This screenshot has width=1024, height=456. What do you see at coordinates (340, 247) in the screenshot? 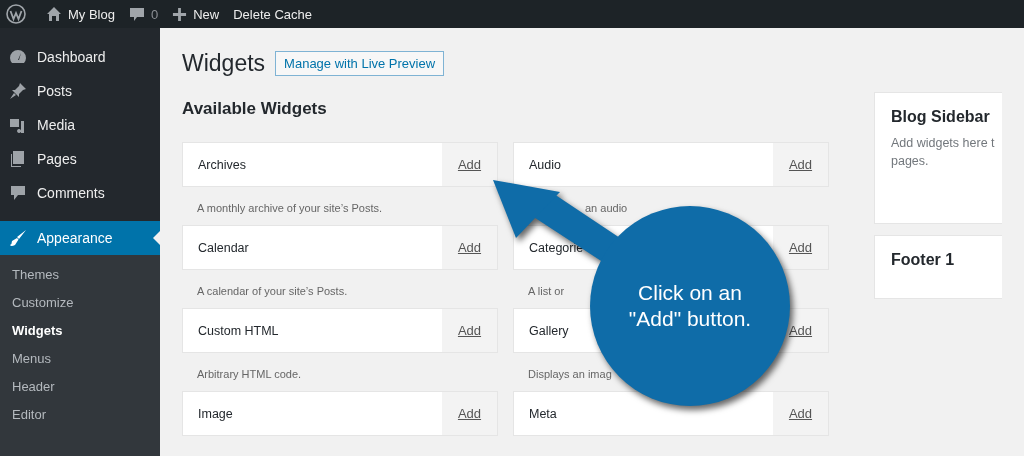
I see `widget-card: Calendar Add` at bounding box center [340, 247].